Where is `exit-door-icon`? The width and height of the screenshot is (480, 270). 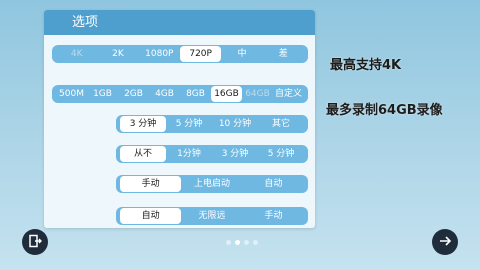 exit-door-icon is located at coordinates (35, 242).